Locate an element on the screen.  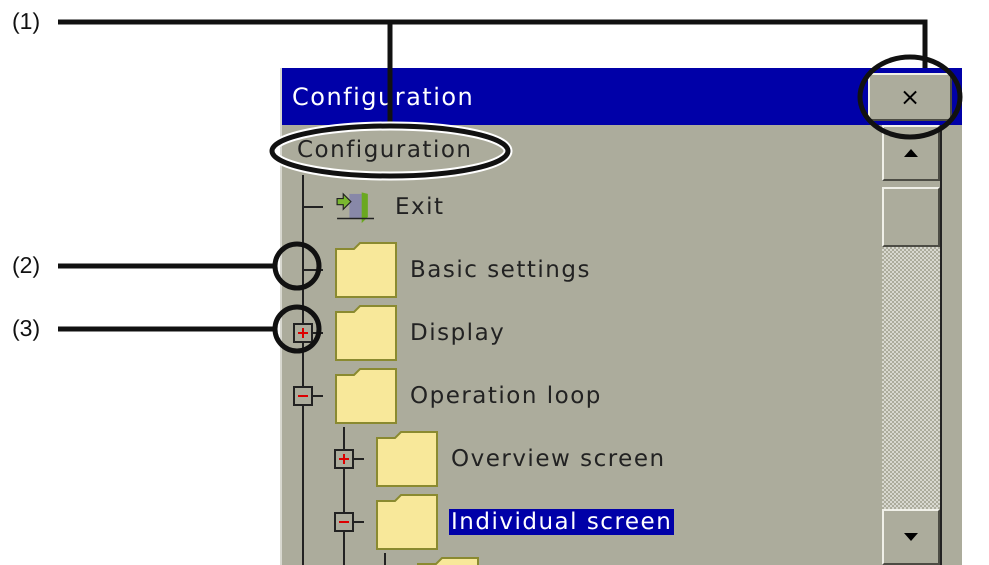
tree-root: Configuration is located at coordinates (582, 150).